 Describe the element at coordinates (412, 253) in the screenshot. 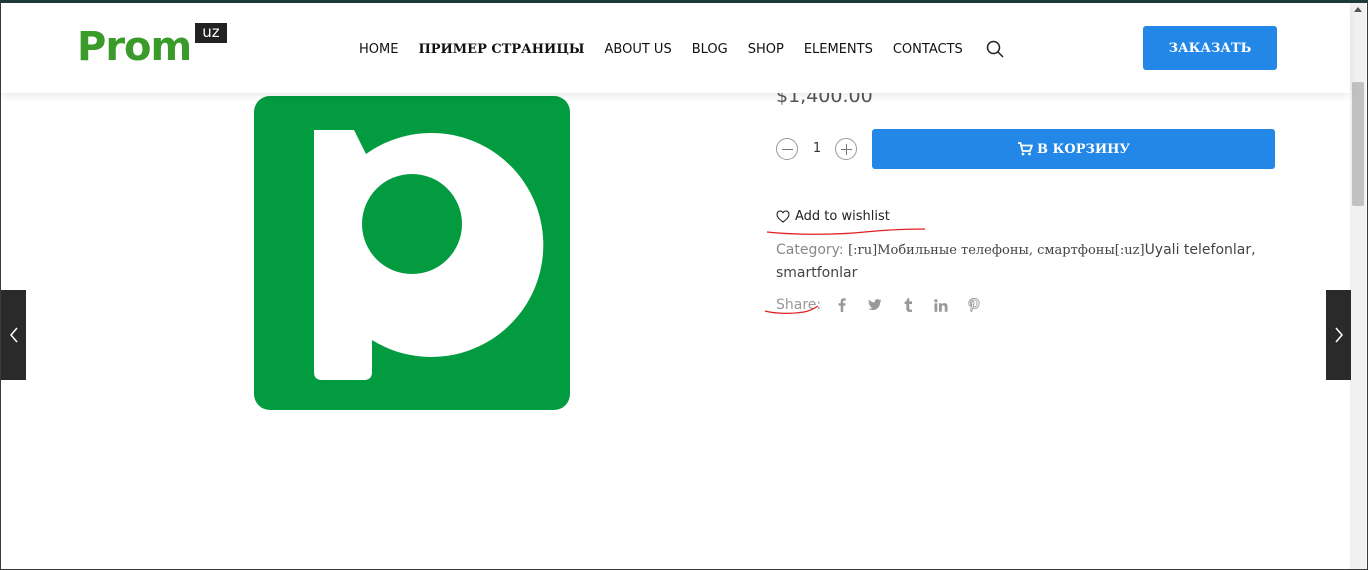

I see `product-image` at that location.